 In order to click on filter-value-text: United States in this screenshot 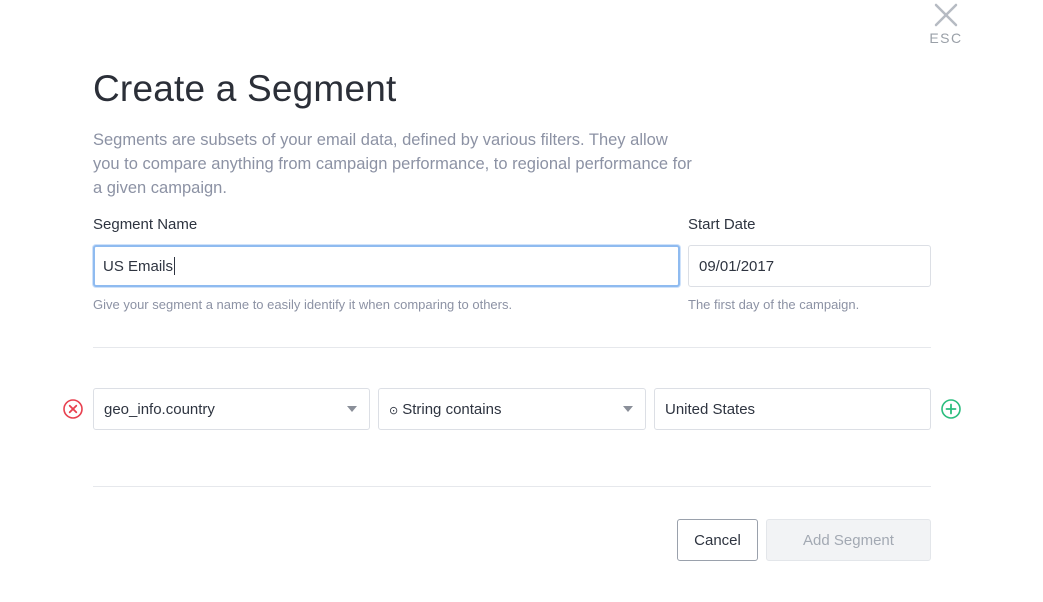, I will do `click(710, 409)`.